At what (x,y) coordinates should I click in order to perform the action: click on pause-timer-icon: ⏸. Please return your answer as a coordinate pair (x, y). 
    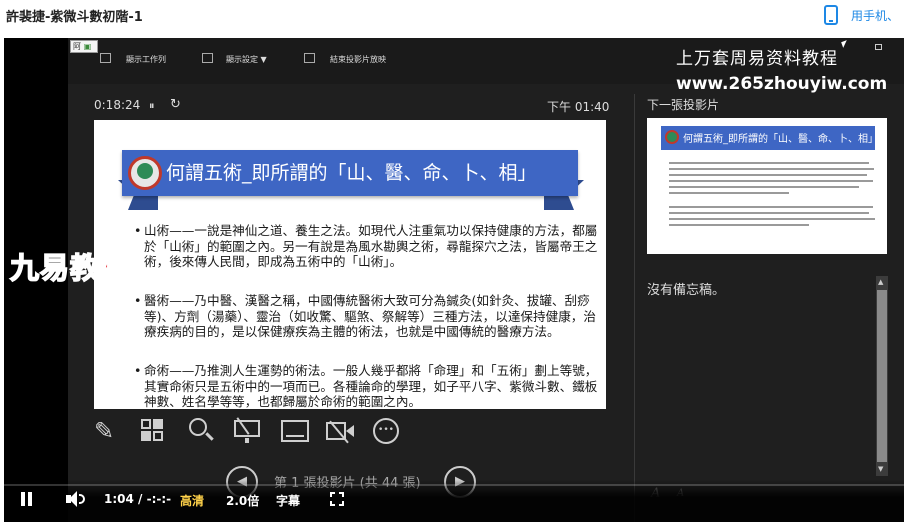
    Looking at the image, I should click on (152, 106).